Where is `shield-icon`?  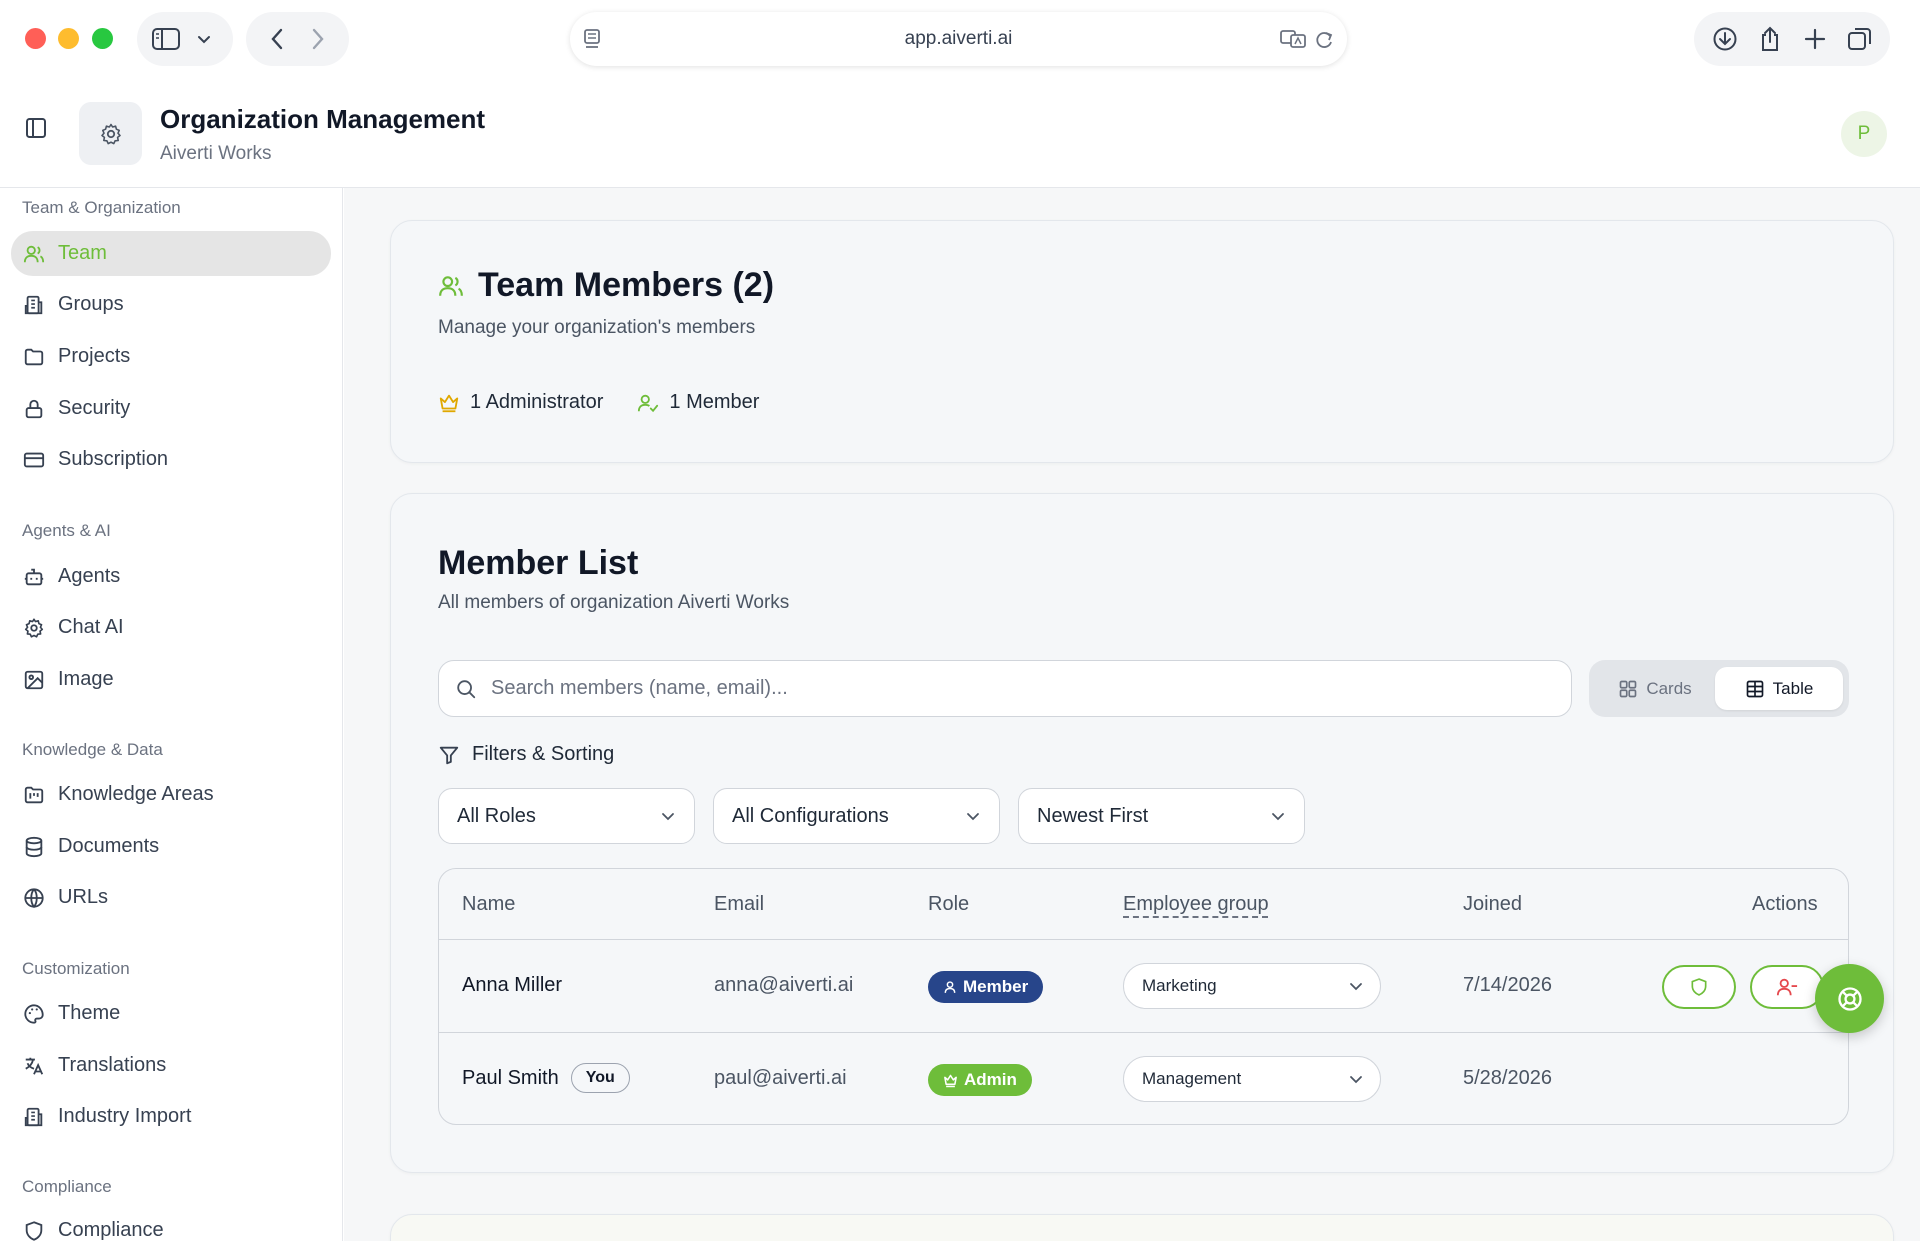
shield-icon is located at coordinates (1699, 987).